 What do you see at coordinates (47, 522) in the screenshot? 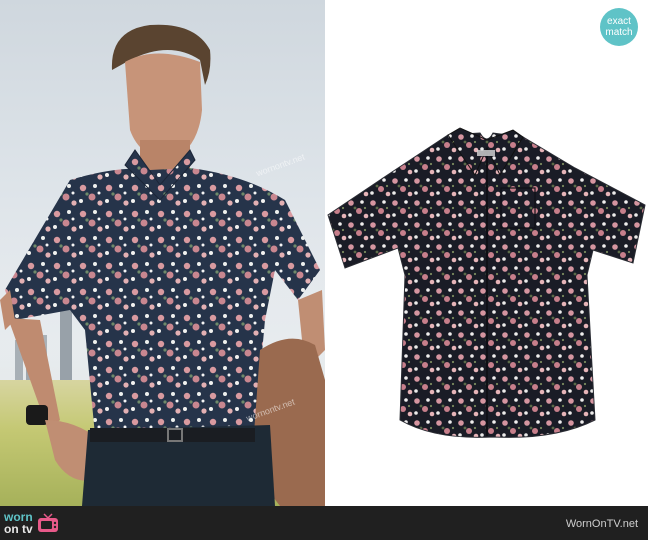
I see `tv-icon` at bounding box center [47, 522].